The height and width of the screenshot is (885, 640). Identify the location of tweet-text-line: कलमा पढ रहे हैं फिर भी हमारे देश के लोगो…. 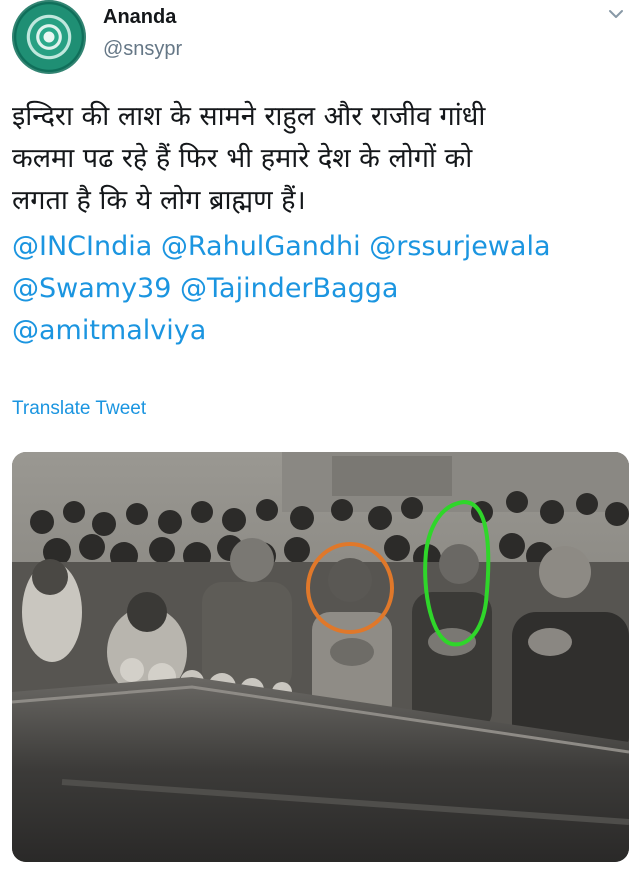
(242, 158).